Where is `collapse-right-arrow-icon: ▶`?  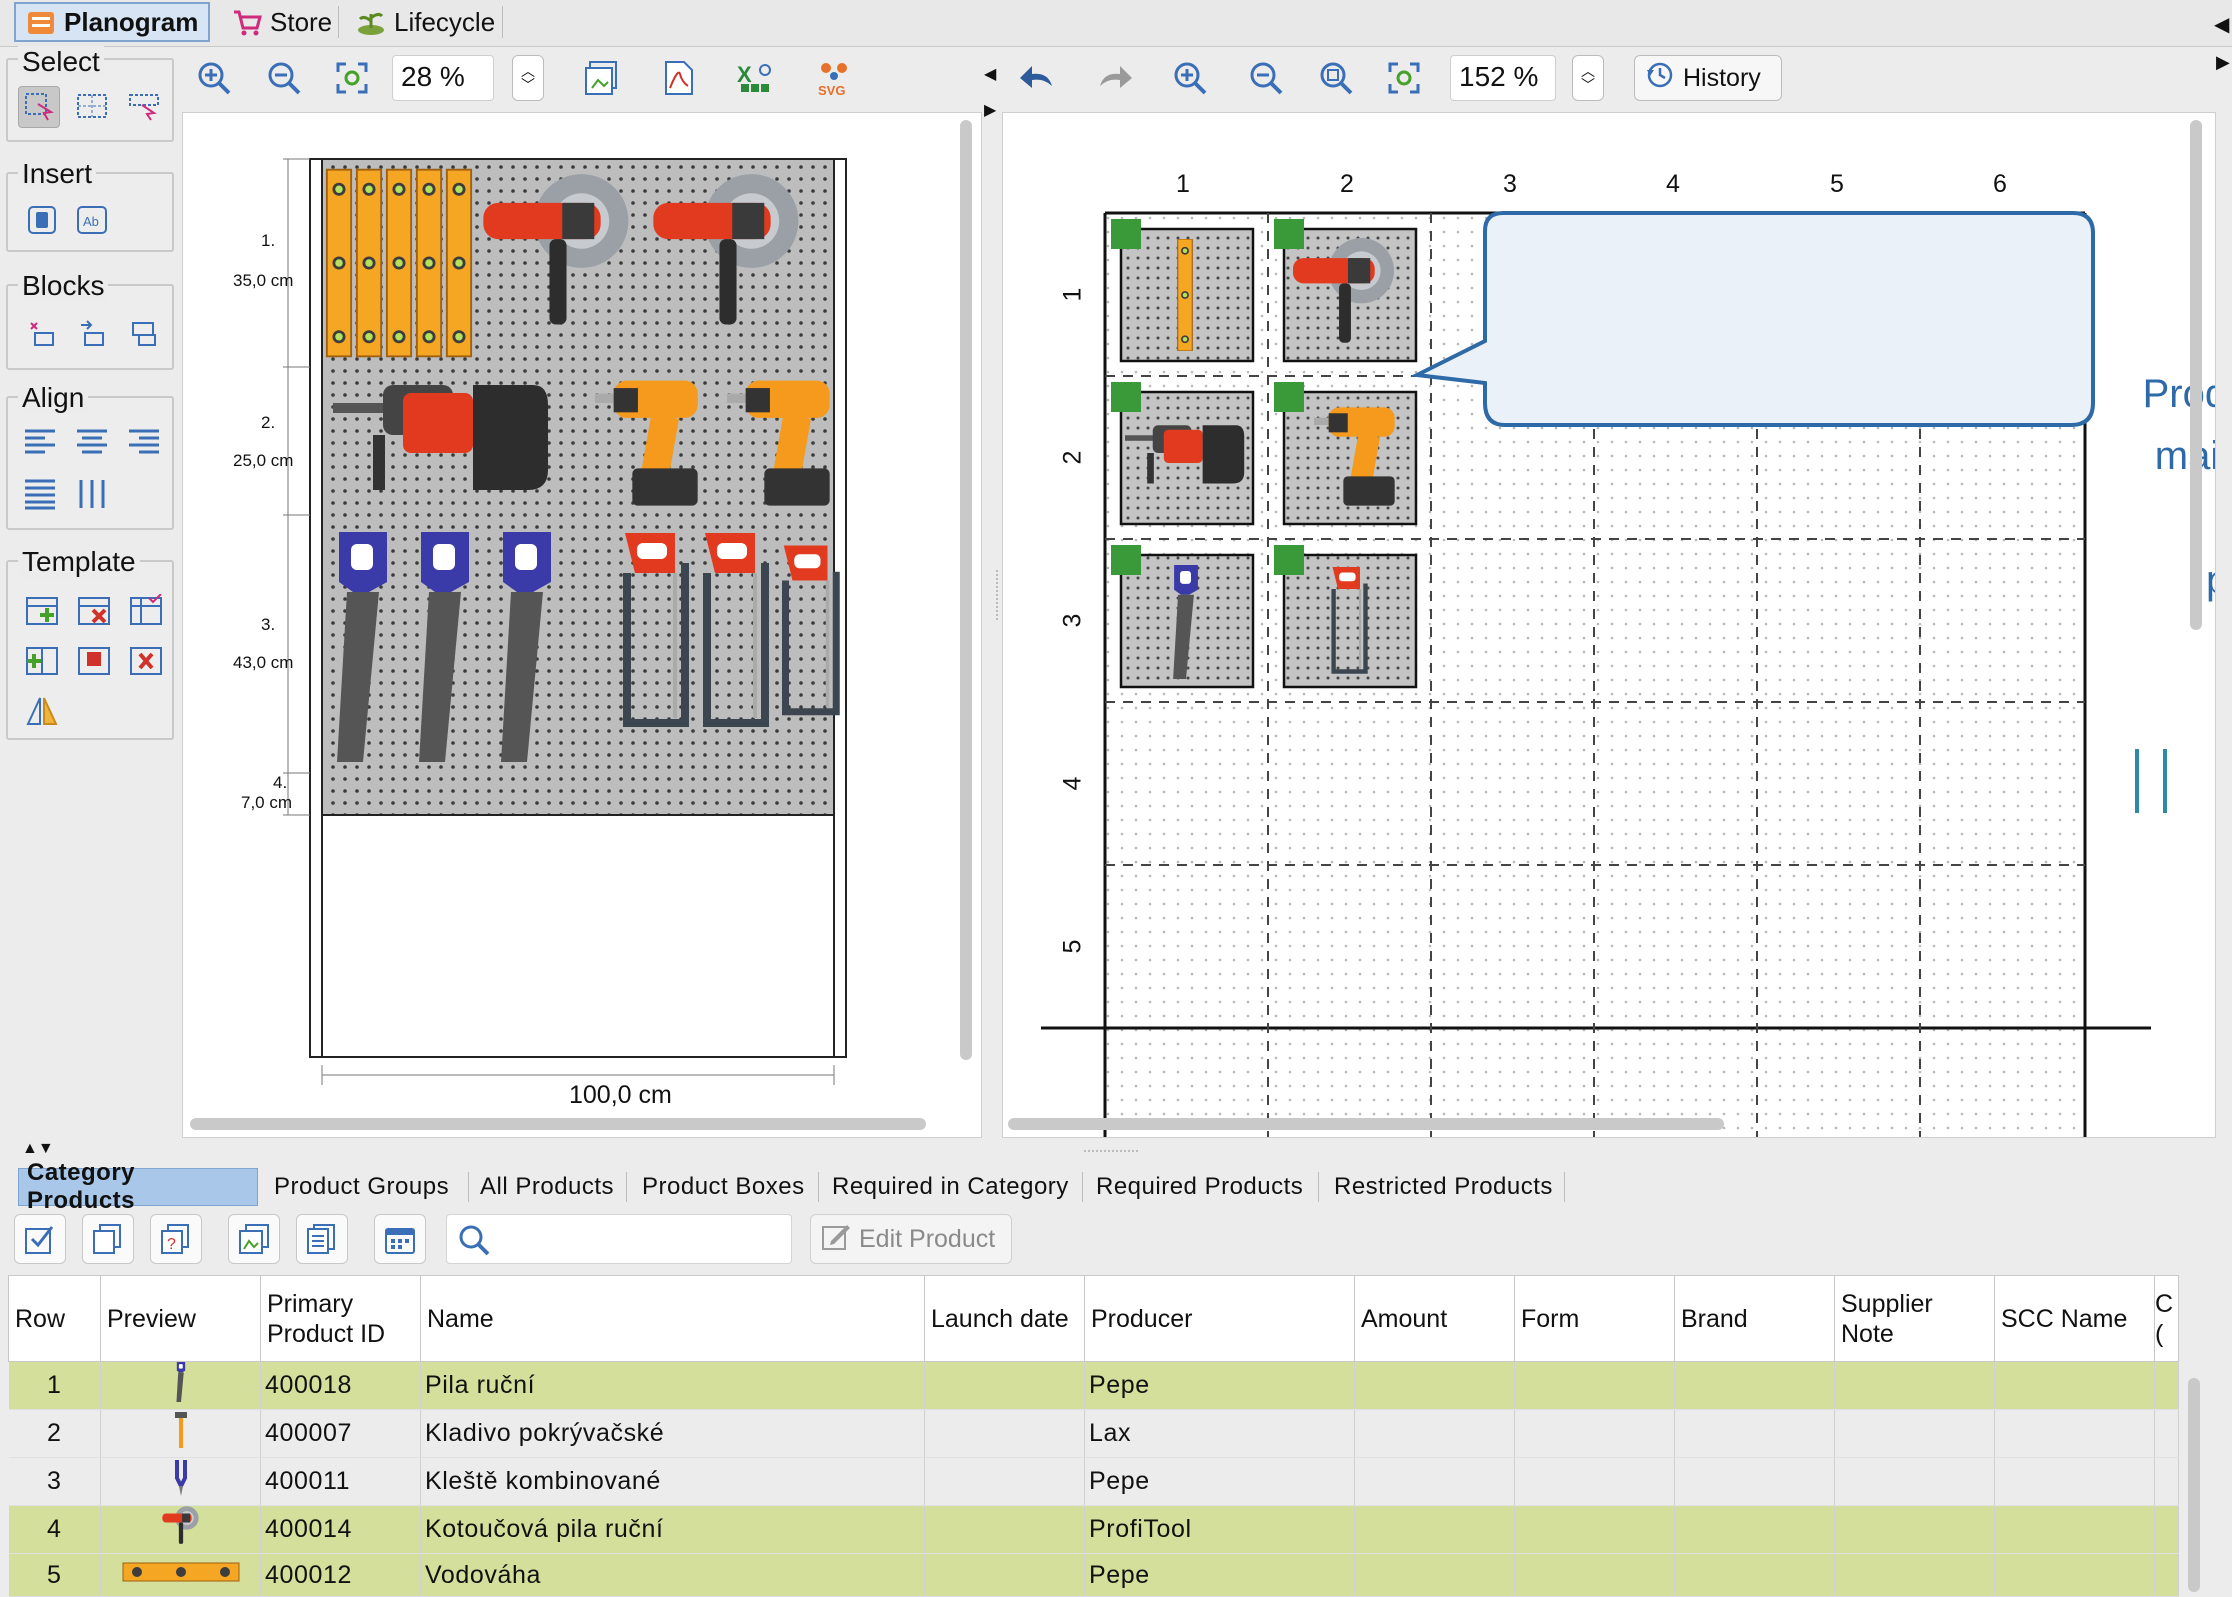
collapse-right-arrow-icon: ▶ is located at coordinates (990, 110).